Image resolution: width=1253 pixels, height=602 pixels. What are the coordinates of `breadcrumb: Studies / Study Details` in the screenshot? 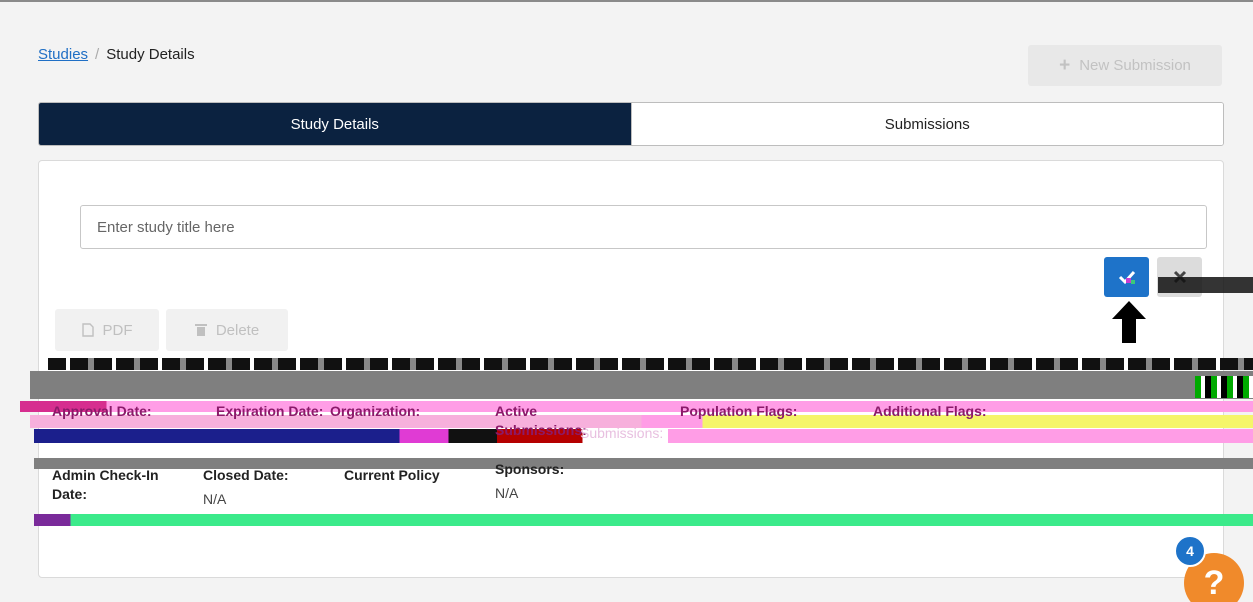 It's located at (116, 54).